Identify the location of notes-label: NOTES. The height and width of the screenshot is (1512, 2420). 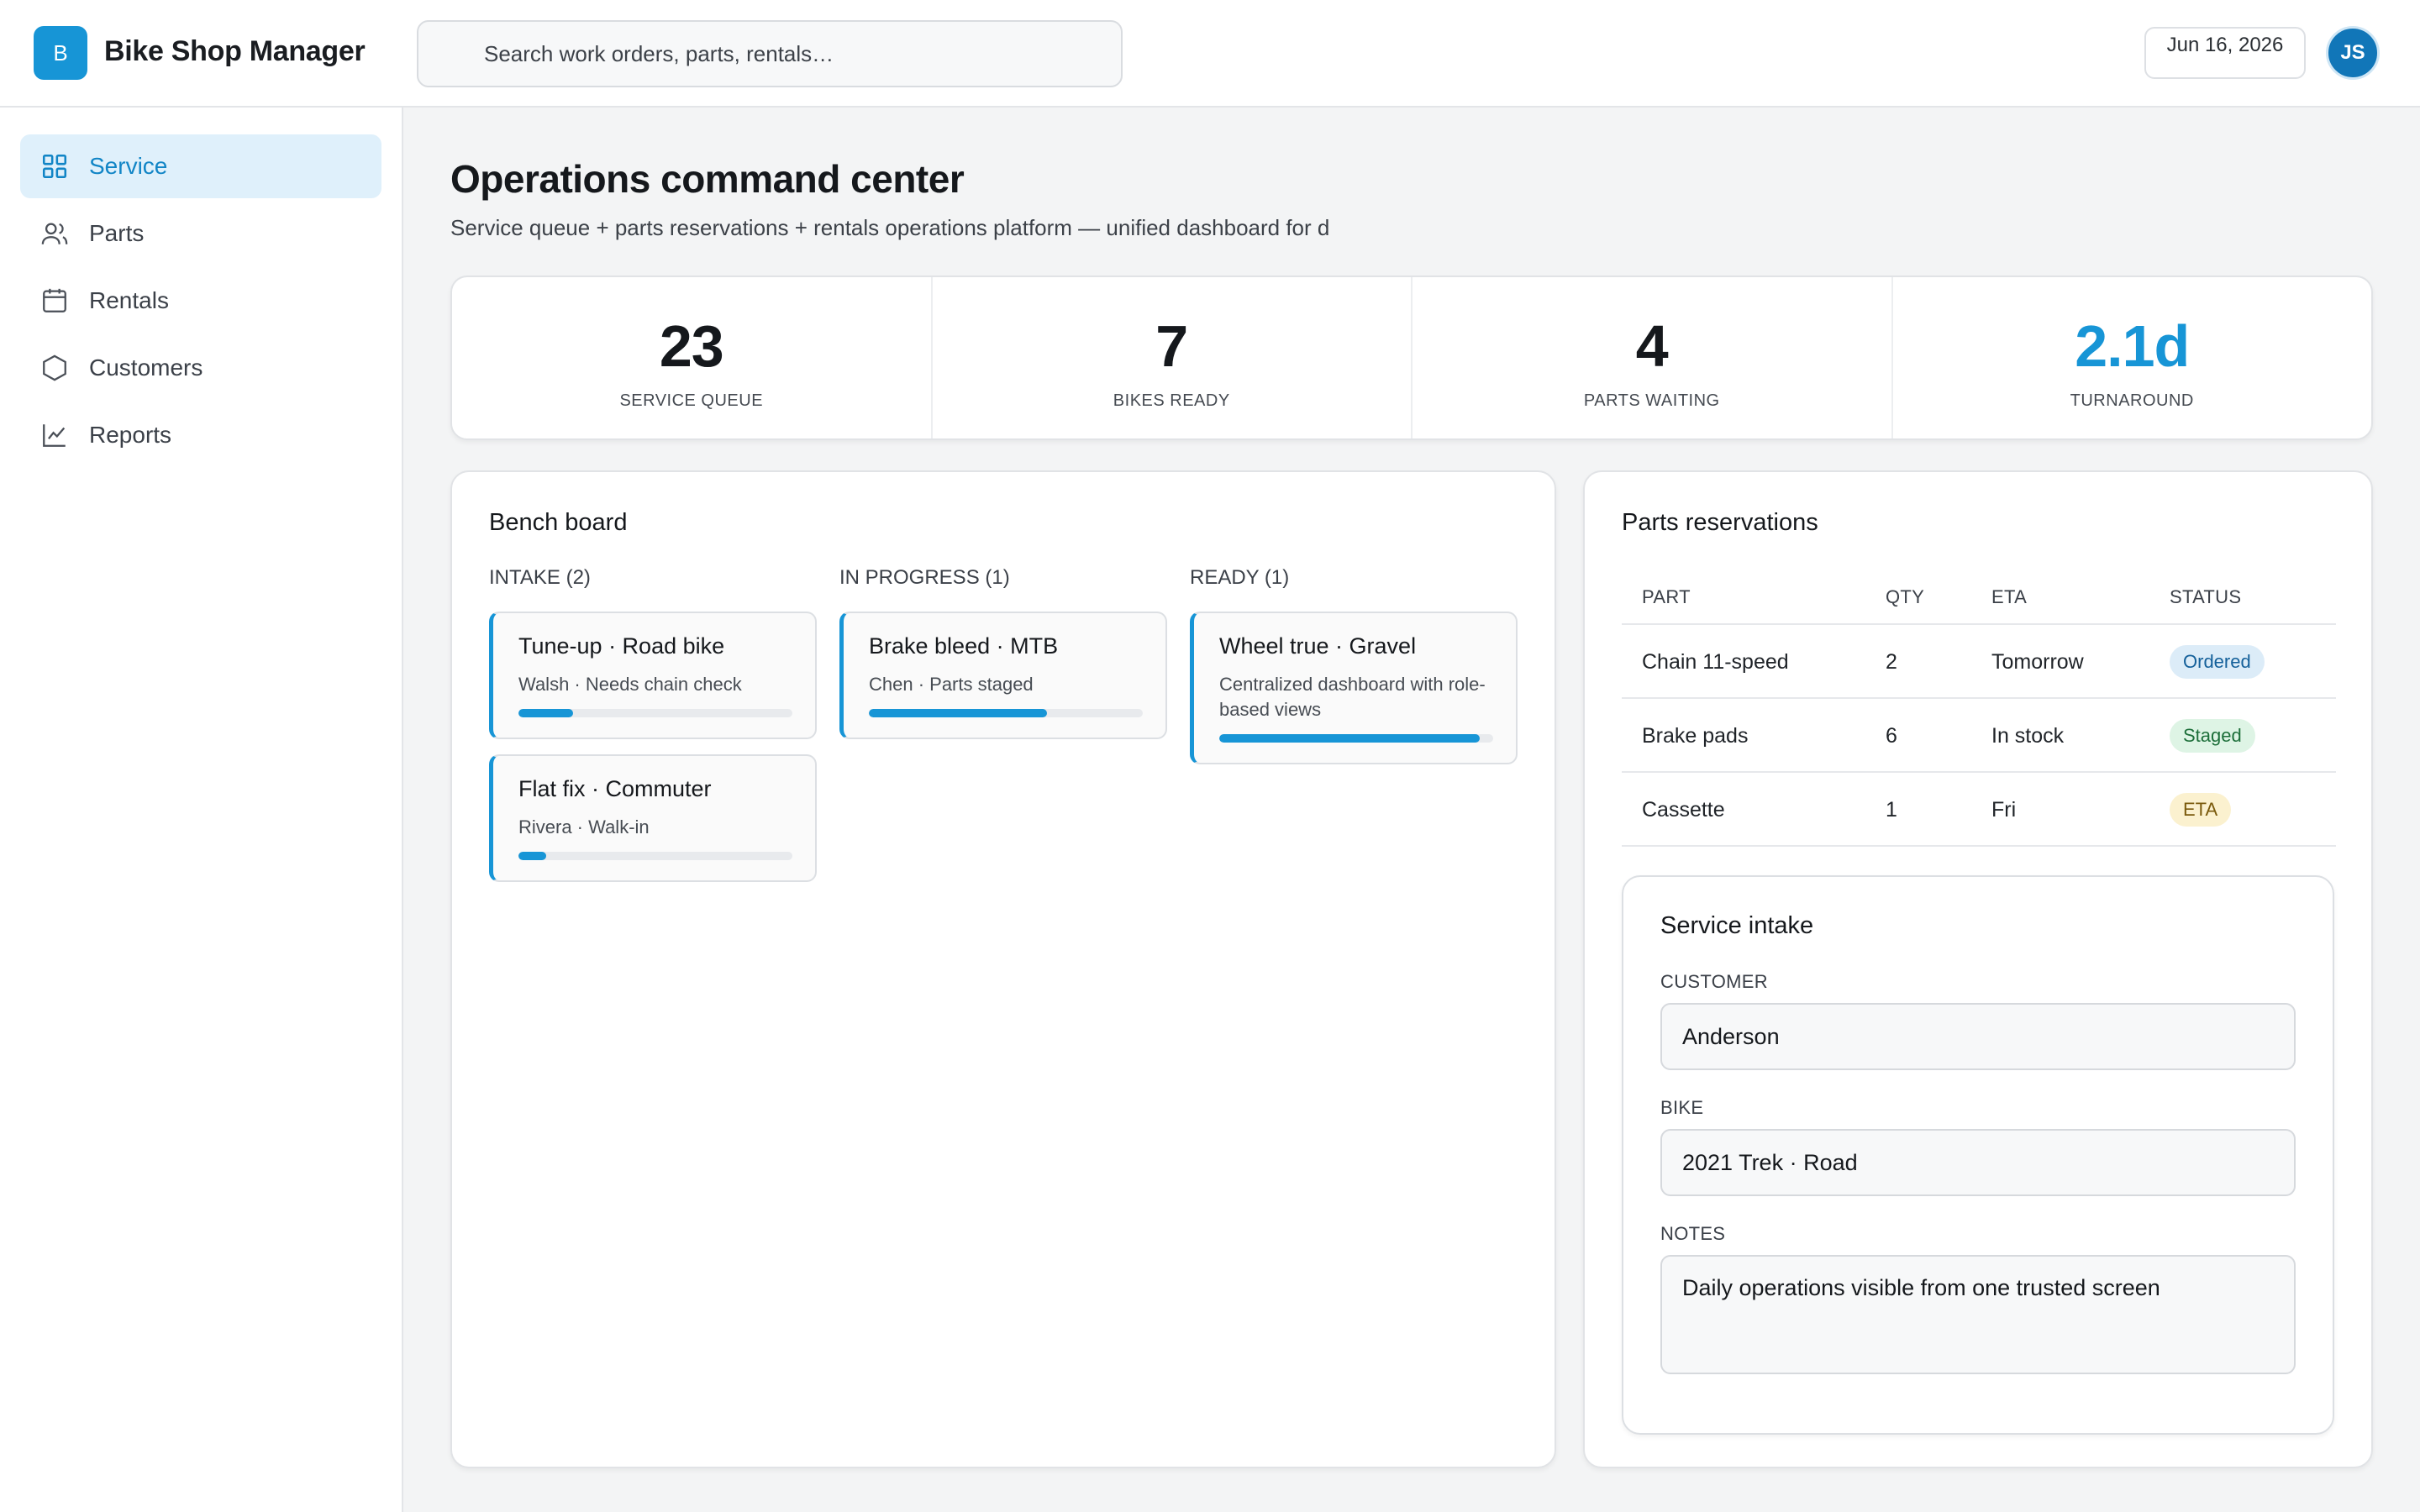
(1693, 1233).